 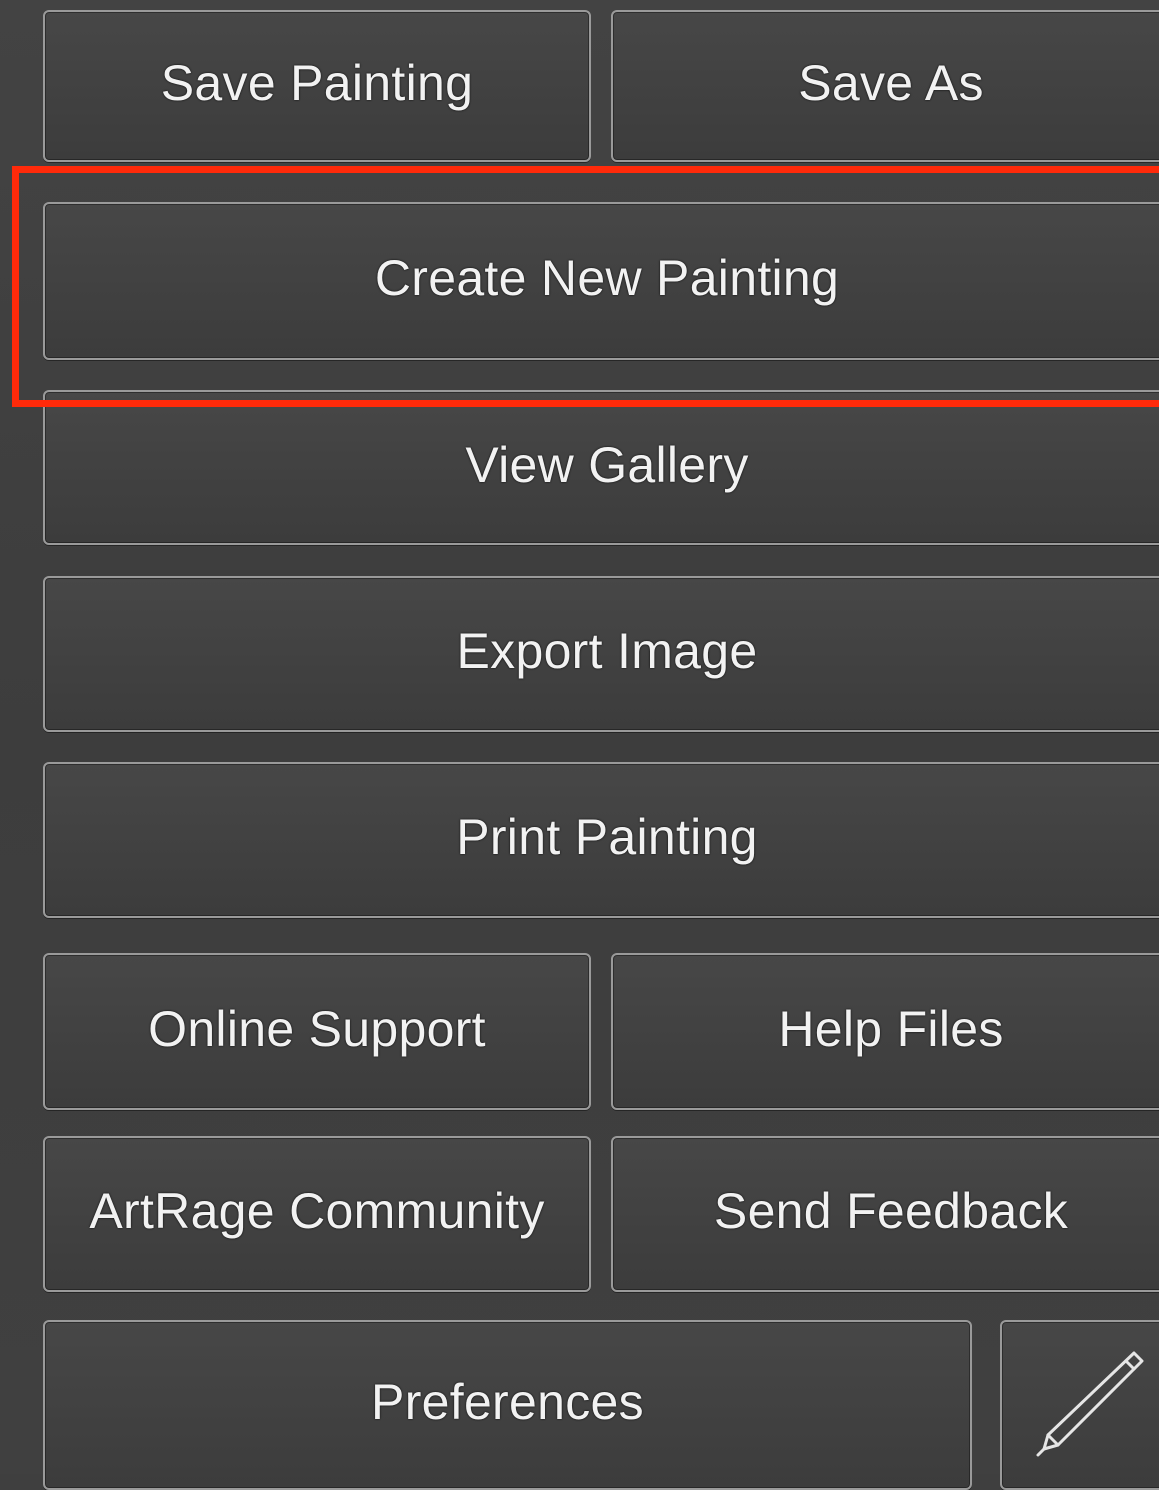 I want to click on create-new-painting-button: Create New Painting, so click(x=601, y=281).